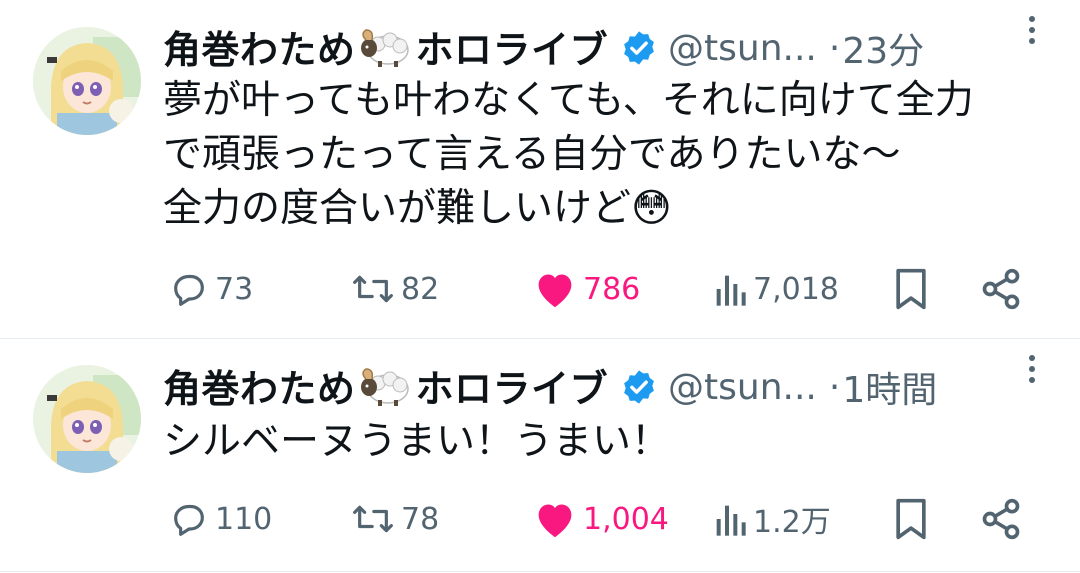 Image resolution: width=1080 pixels, height=573 pixels. What do you see at coordinates (792, 522) in the screenshot?
I see `view-count: 1.2万` at bounding box center [792, 522].